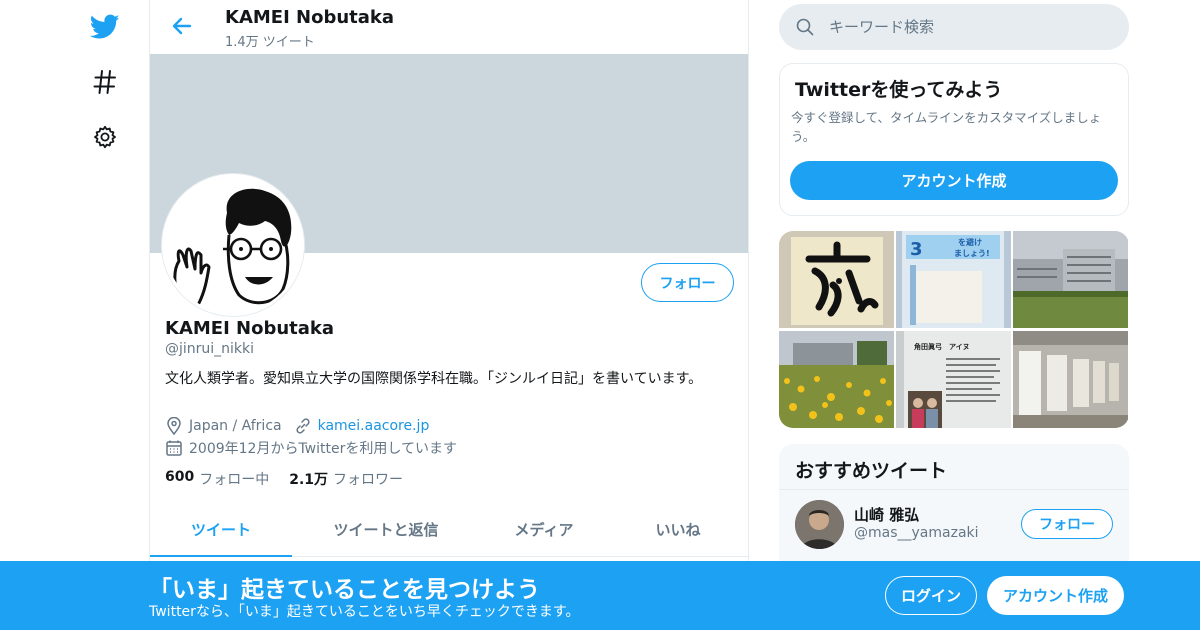 Image resolution: width=1200 pixels, height=630 pixels. Describe the element at coordinates (953, 279) in the screenshot. I see `media-thumbnail: 3 を避け ましょう!` at that location.